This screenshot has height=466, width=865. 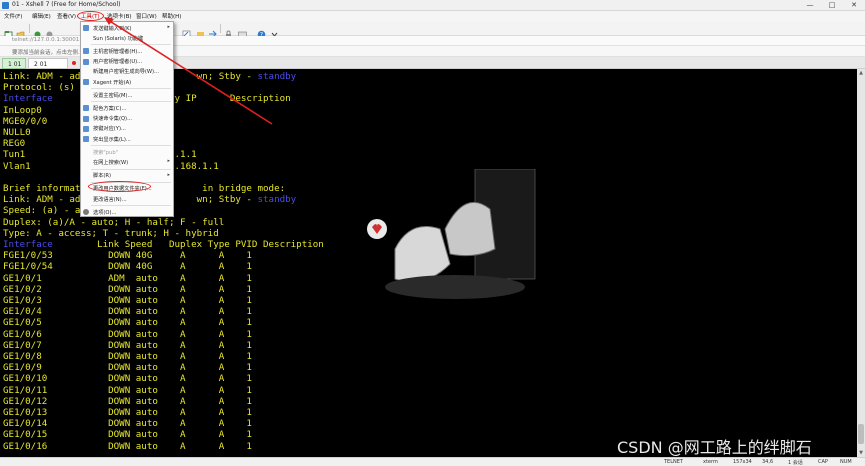 I want to click on palette-icon, so click(x=86, y=108).